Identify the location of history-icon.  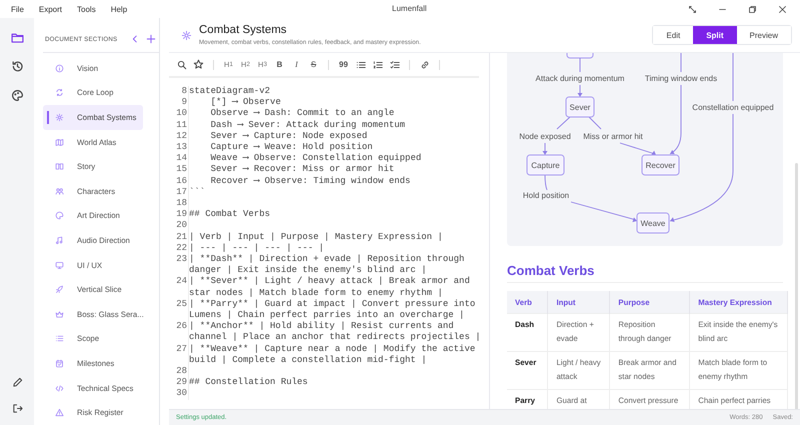
(17, 66).